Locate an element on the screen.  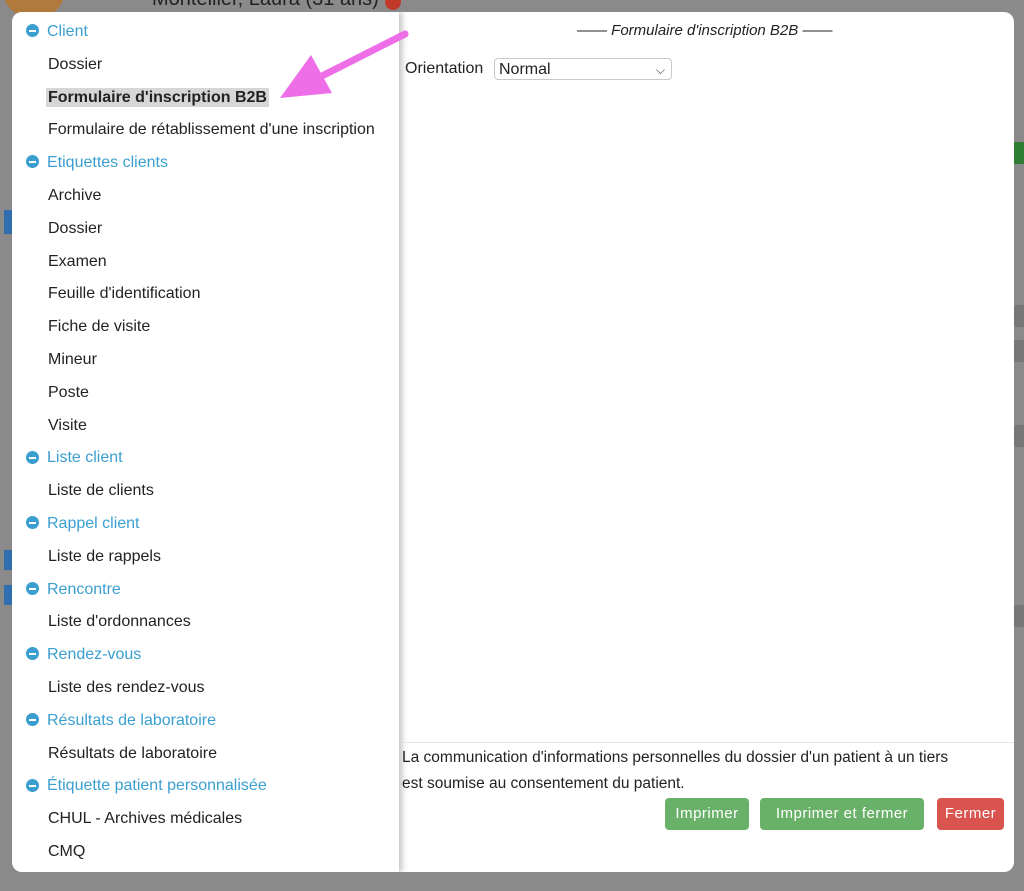
tree-group-label: Client is located at coordinates (67, 31).